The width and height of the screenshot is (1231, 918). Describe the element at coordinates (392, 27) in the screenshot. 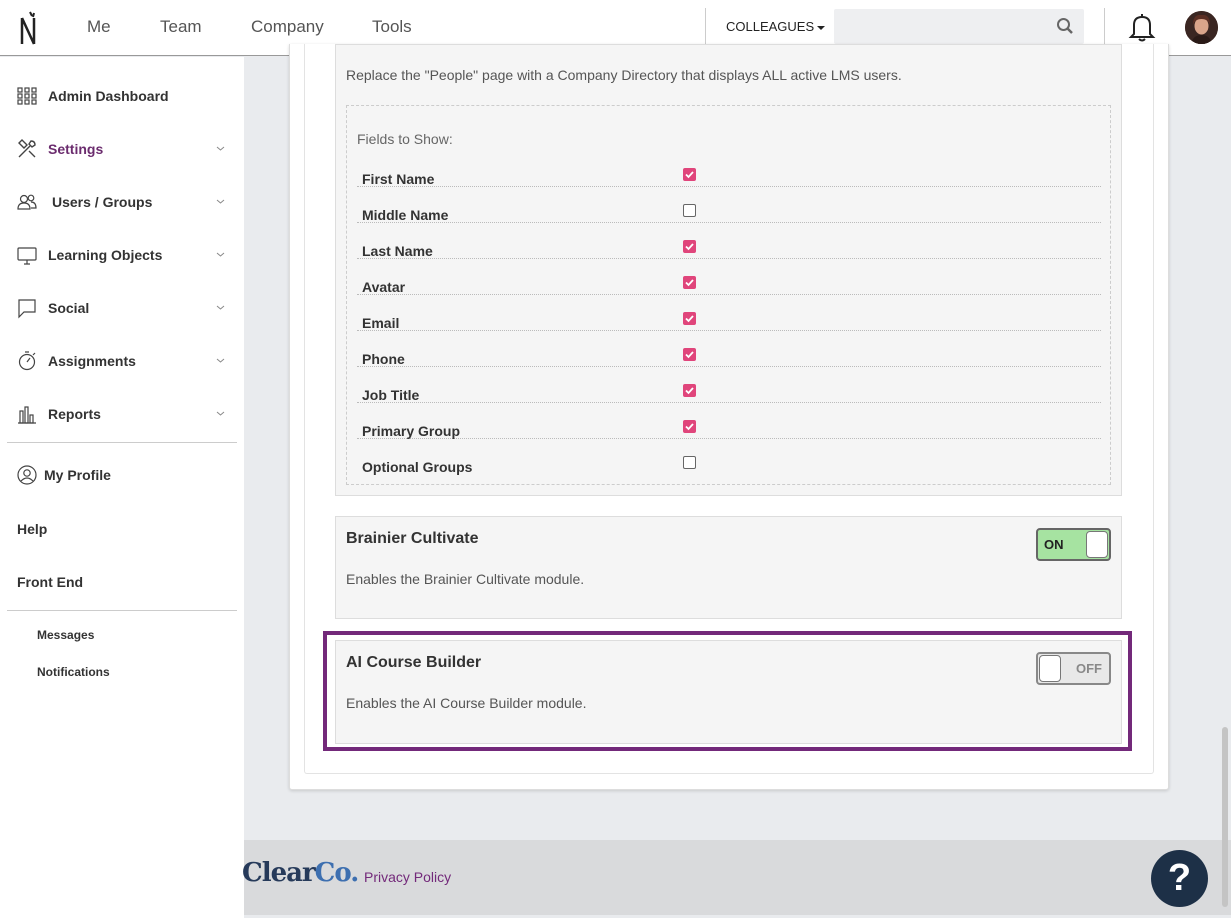

I see `nav-tools: Tools` at that location.